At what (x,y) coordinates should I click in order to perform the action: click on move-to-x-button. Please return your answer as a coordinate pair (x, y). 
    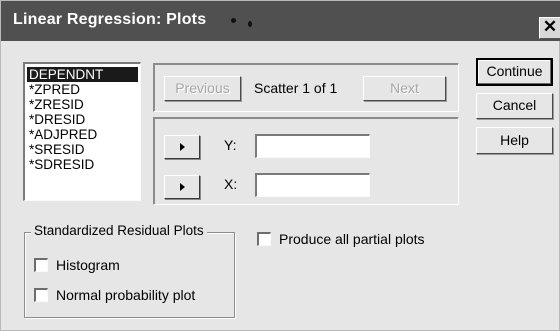
    Looking at the image, I should click on (182, 187).